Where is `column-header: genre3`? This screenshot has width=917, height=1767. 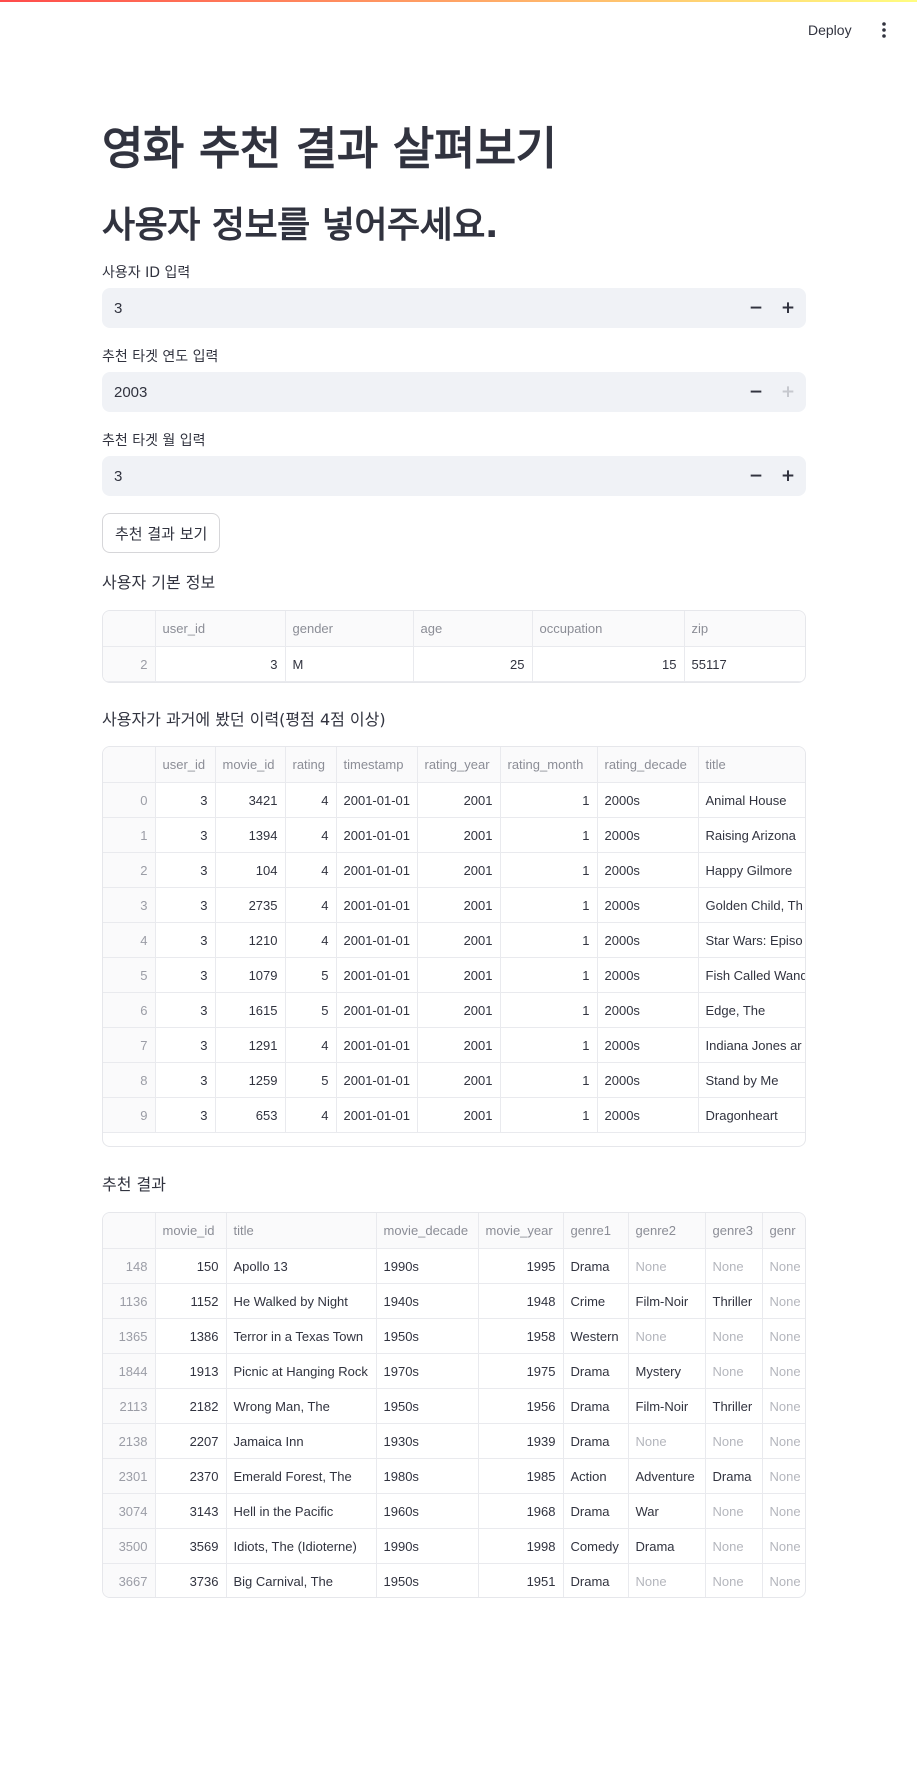
column-header: genre3 is located at coordinates (734, 1231).